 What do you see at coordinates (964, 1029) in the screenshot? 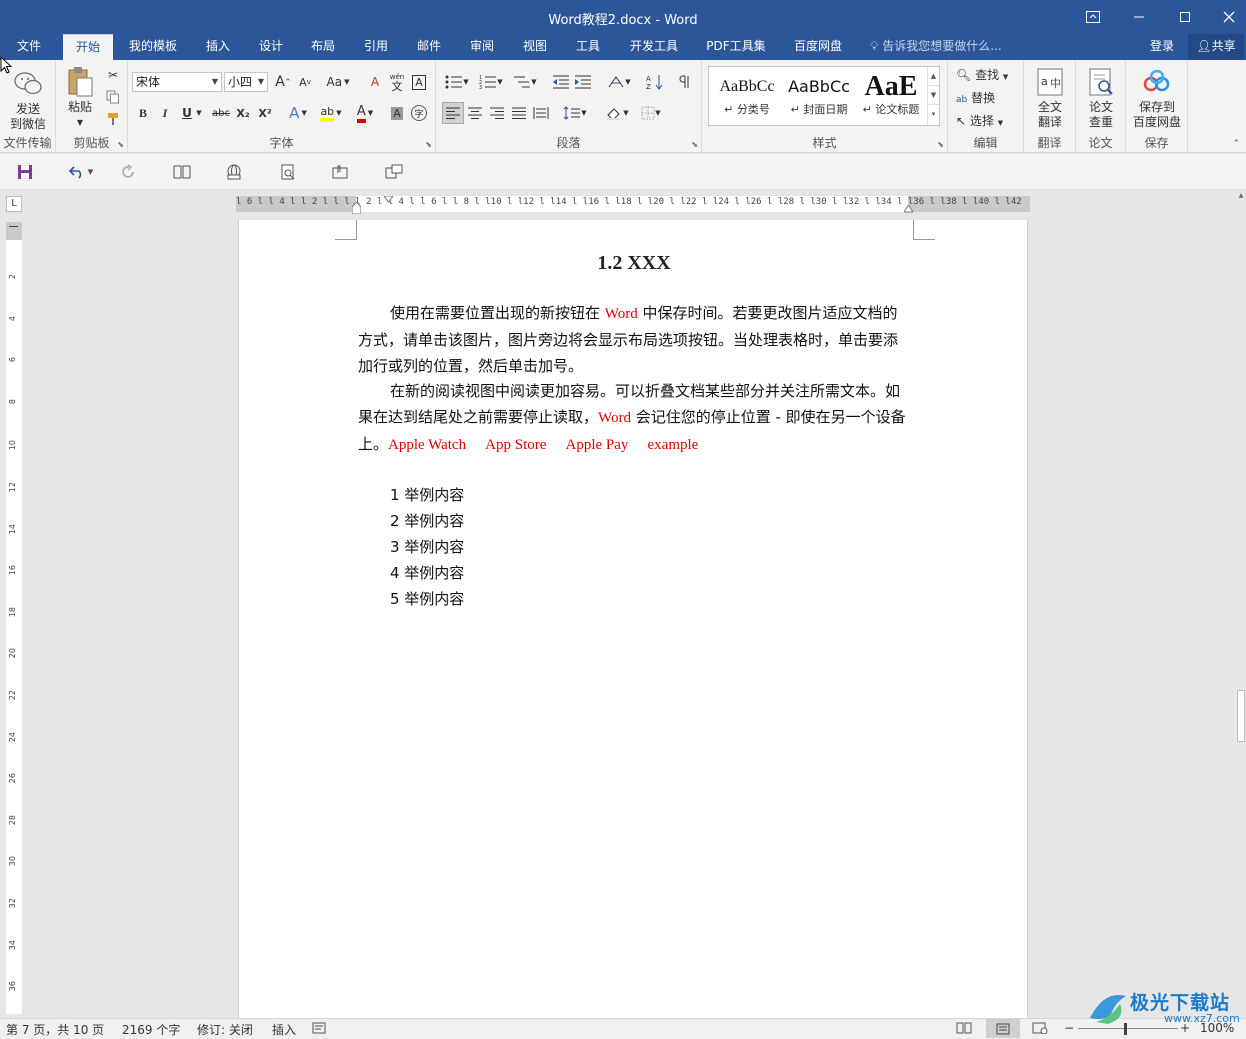
I see `read-mode-view-icon` at bounding box center [964, 1029].